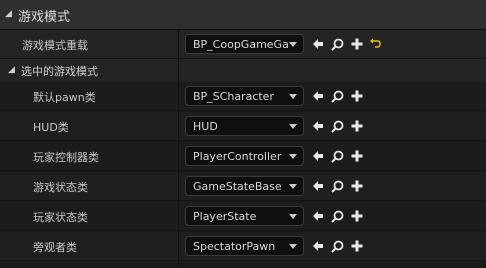  What do you see at coordinates (225, 216) in the screenshot?
I see `combo-value: PlayerState` at bounding box center [225, 216].